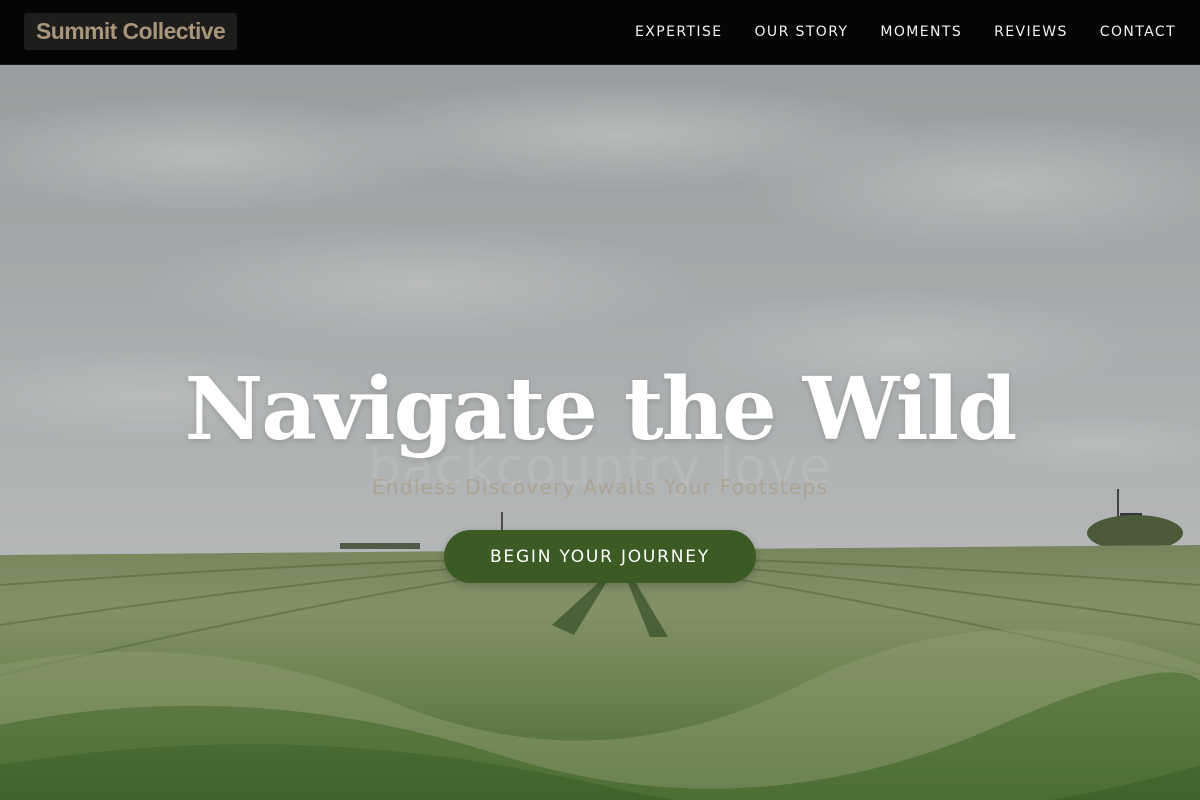 This screenshot has height=800, width=1200. What do you see at coordinates (678, 32) in the screenshot?
I see `nav-link-expertise: EXPERTISE` at bounding box center [678, 32].